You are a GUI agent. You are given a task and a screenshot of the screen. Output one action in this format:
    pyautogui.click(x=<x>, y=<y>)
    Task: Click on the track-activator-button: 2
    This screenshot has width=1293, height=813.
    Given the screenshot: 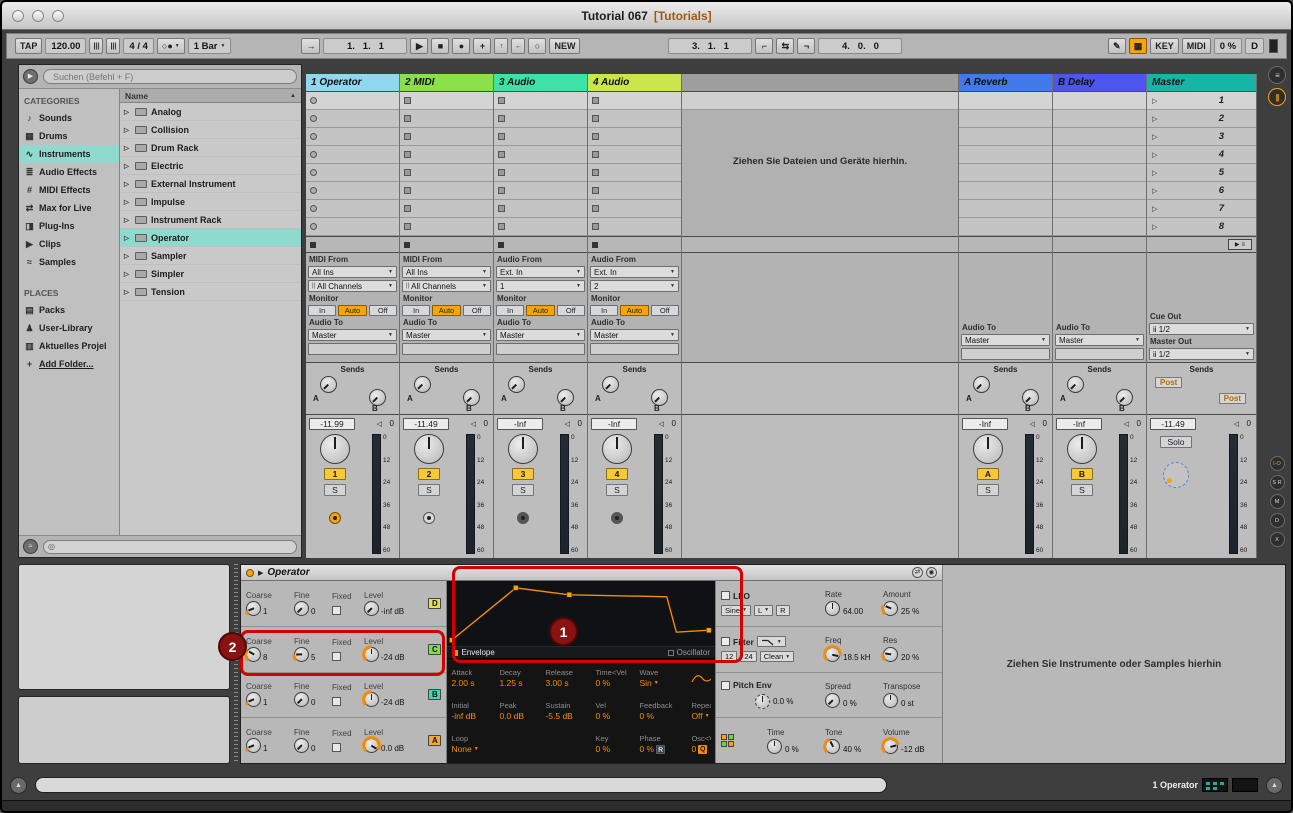 What is the action you would take?
    pyautogui.click(x=429, y=474)
    